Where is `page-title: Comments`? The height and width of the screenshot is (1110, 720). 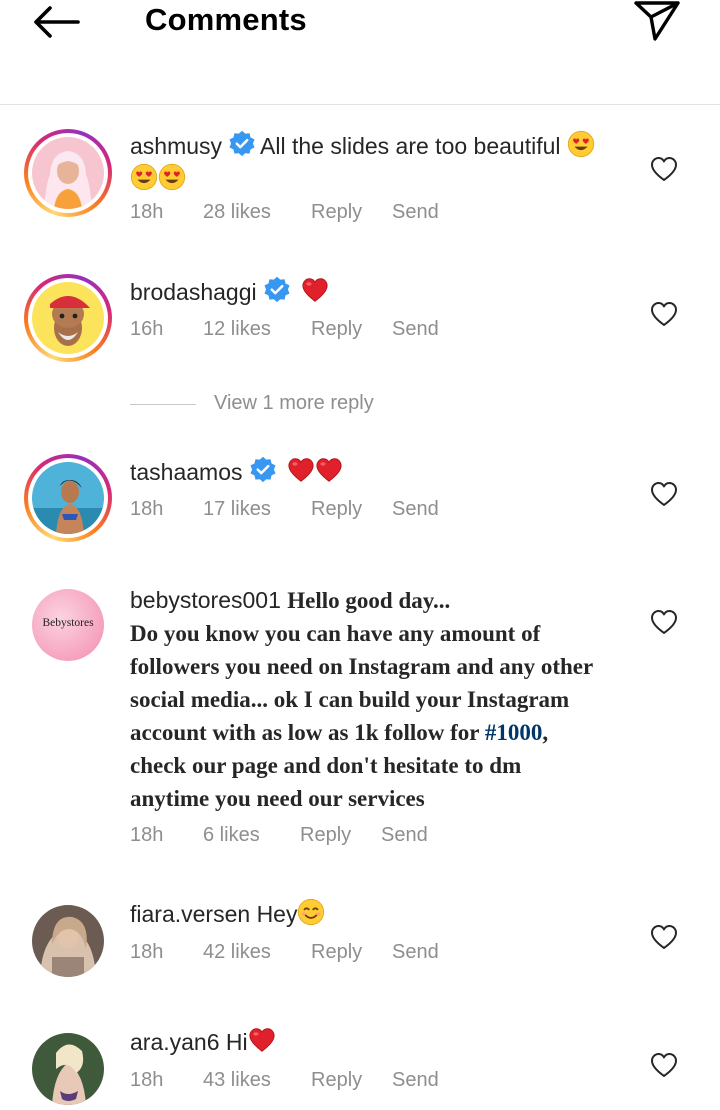 page-title: Comments is located at coordinates (226, 19).